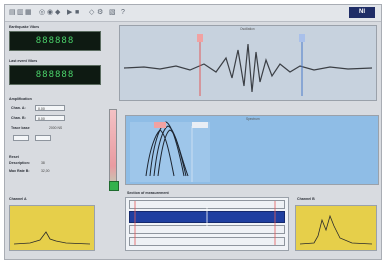 Image resolution: width=384 pixels, height=268 pixels. I want to click on help-icon: ?, so click(123, 13).